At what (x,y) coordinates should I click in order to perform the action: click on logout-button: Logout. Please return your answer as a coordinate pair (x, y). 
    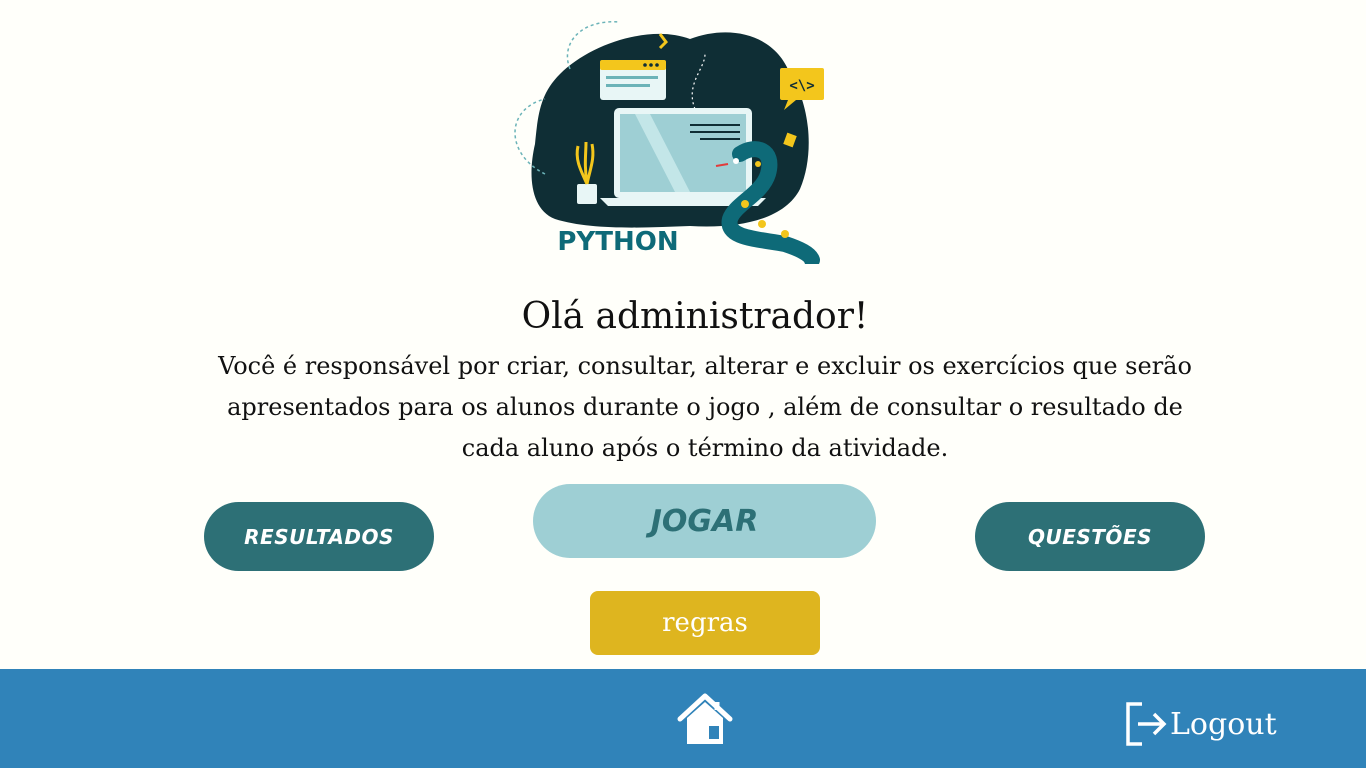
    Looking at the image, I should click on (1200, 724).